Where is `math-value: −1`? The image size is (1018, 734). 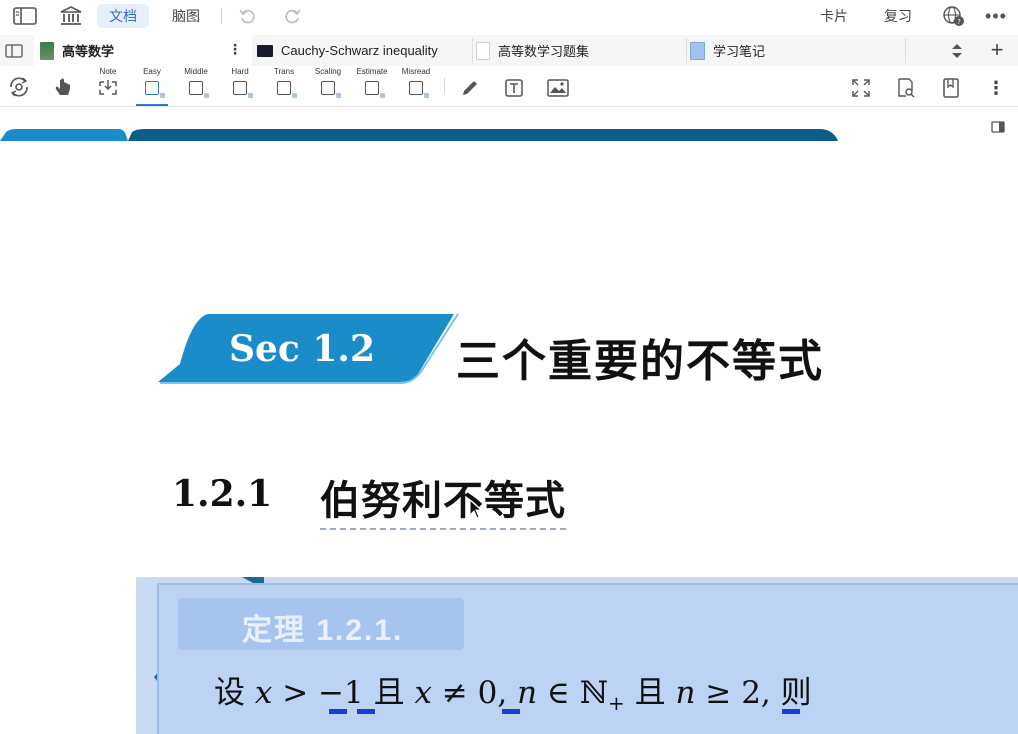
math-value: −1 is located at coordinates (341, 693).